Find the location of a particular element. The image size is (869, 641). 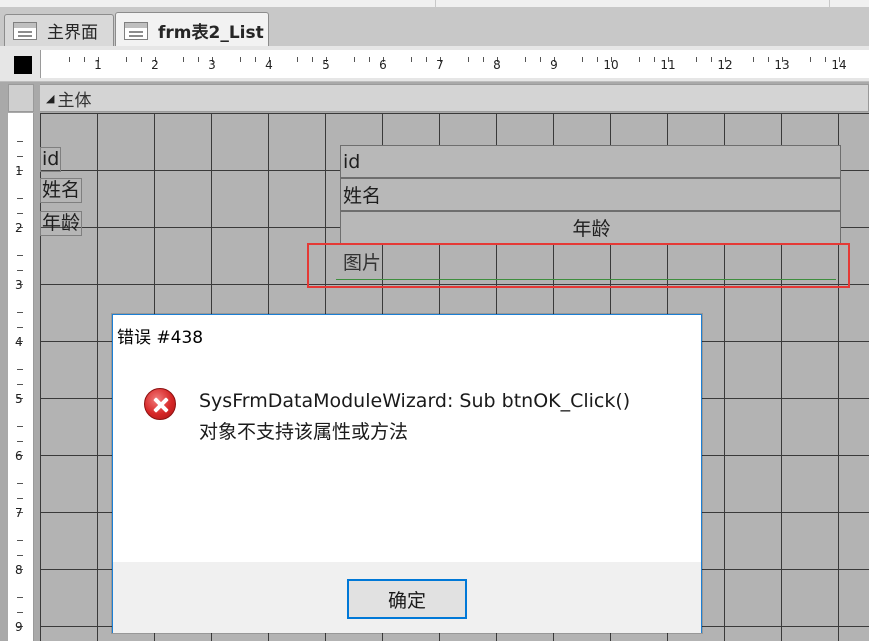

horizontal-ruler: 1 2 3 4 5 6 7 8 9 10 11 12 13 14 is located at coordinates (454, 64).